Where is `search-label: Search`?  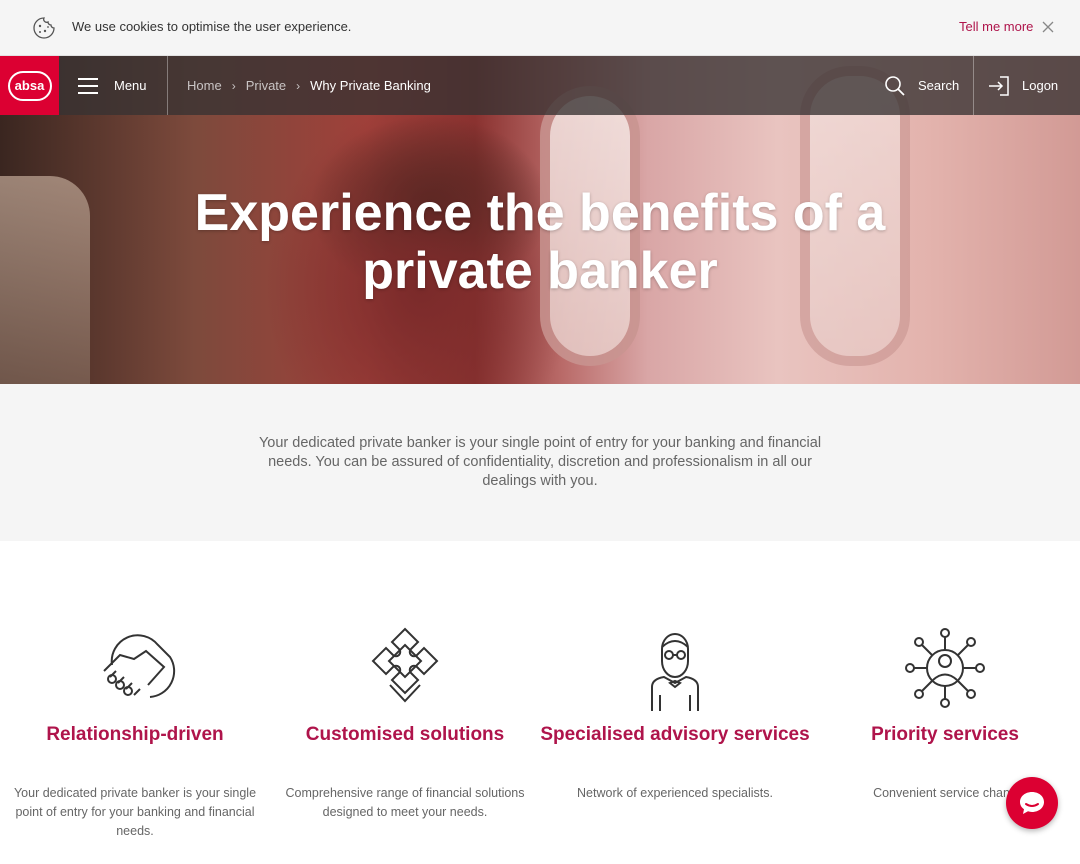 search-label: Search is located at coordinates (939, 85).